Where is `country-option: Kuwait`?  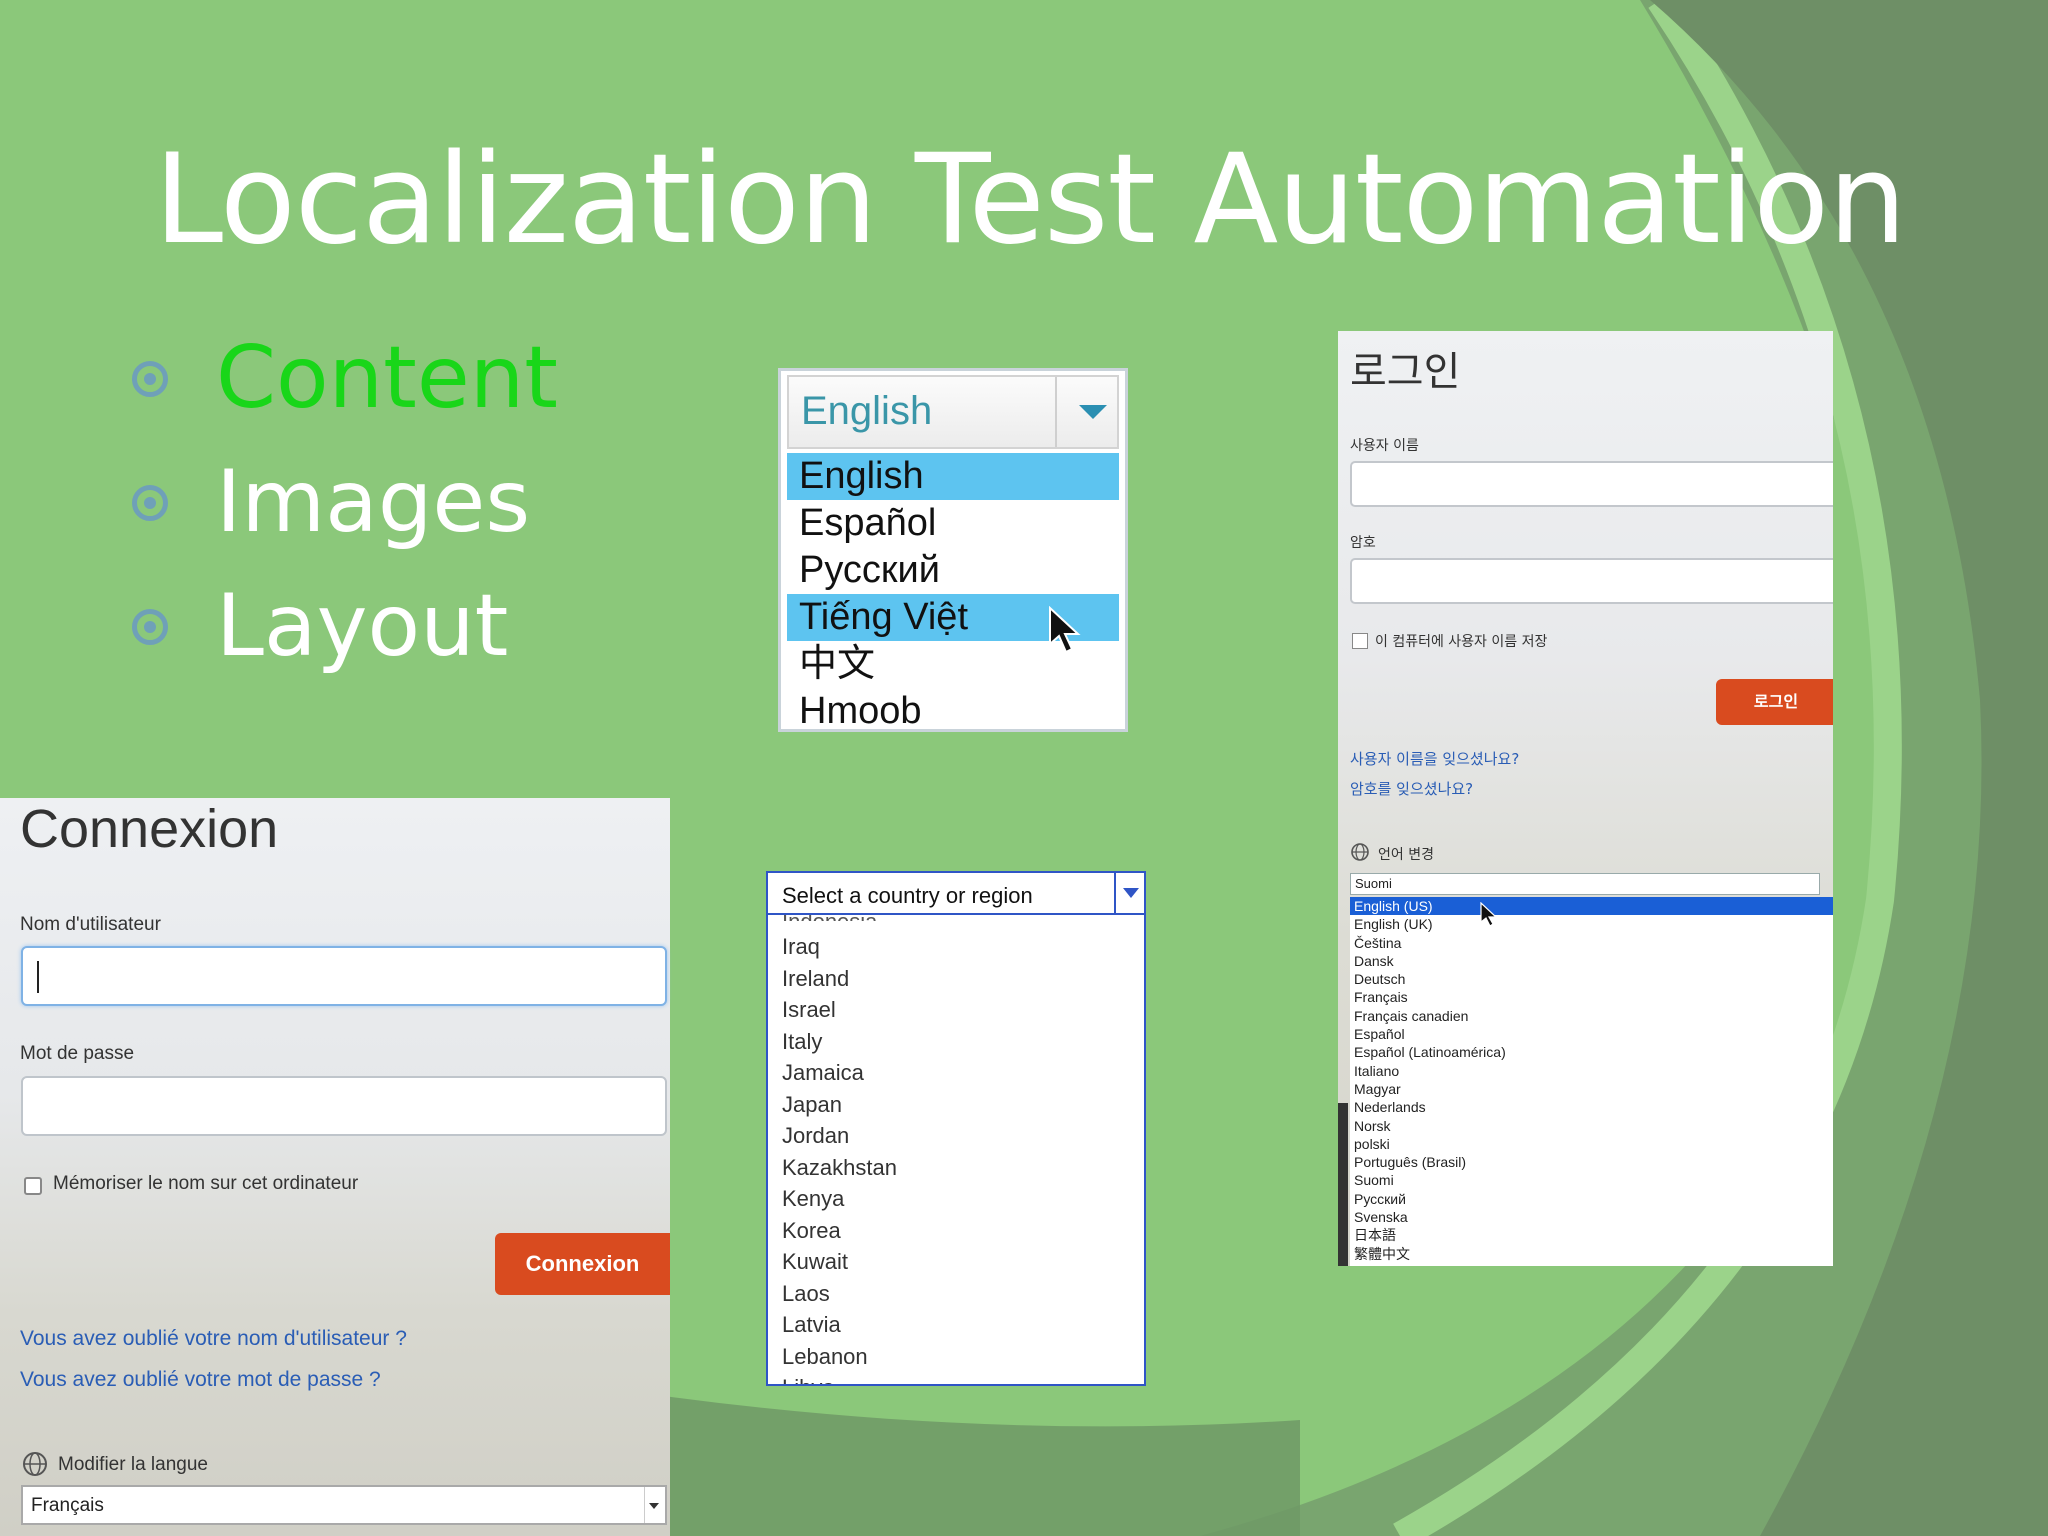
country-option: Kuwait is located at coordinates (839, 1262).